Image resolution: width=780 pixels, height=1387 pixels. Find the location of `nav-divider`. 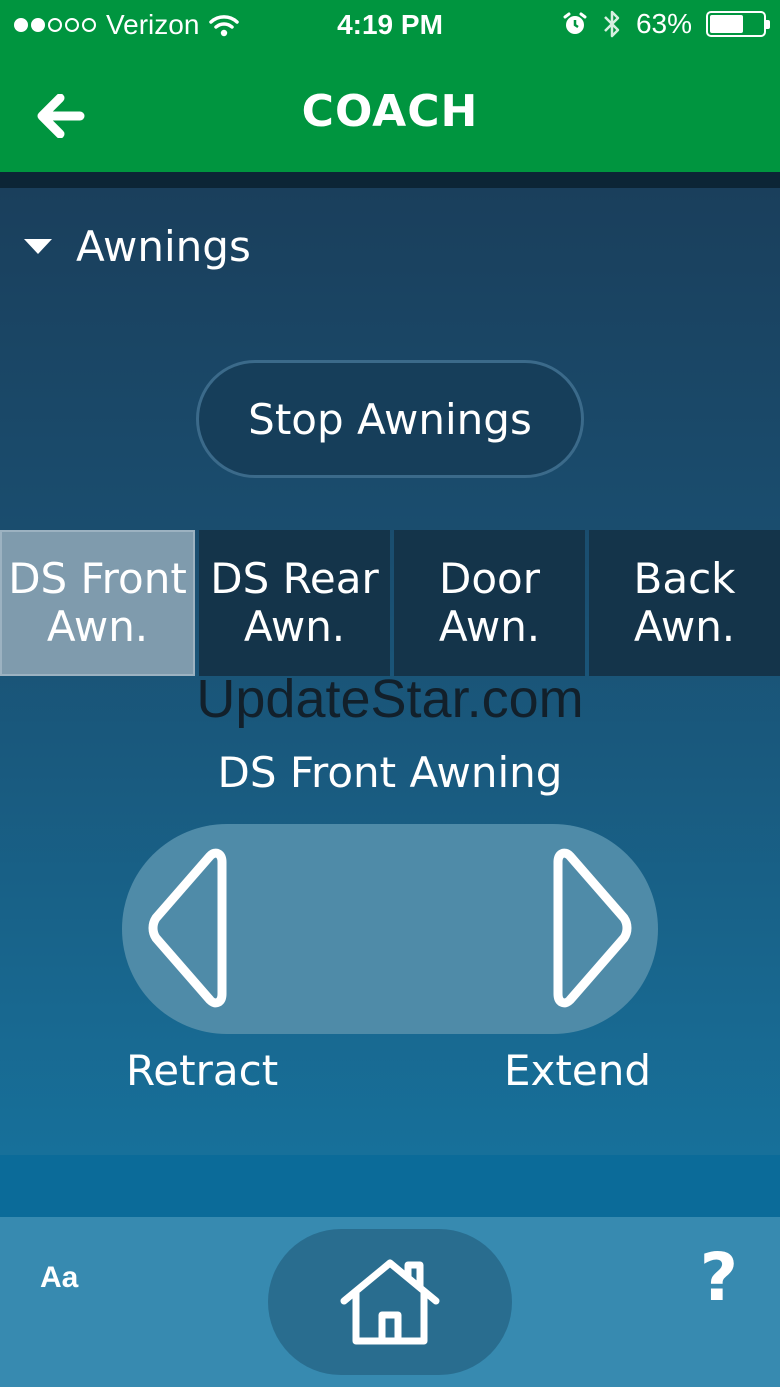

nav-divider is located at coordinates (390, 180).